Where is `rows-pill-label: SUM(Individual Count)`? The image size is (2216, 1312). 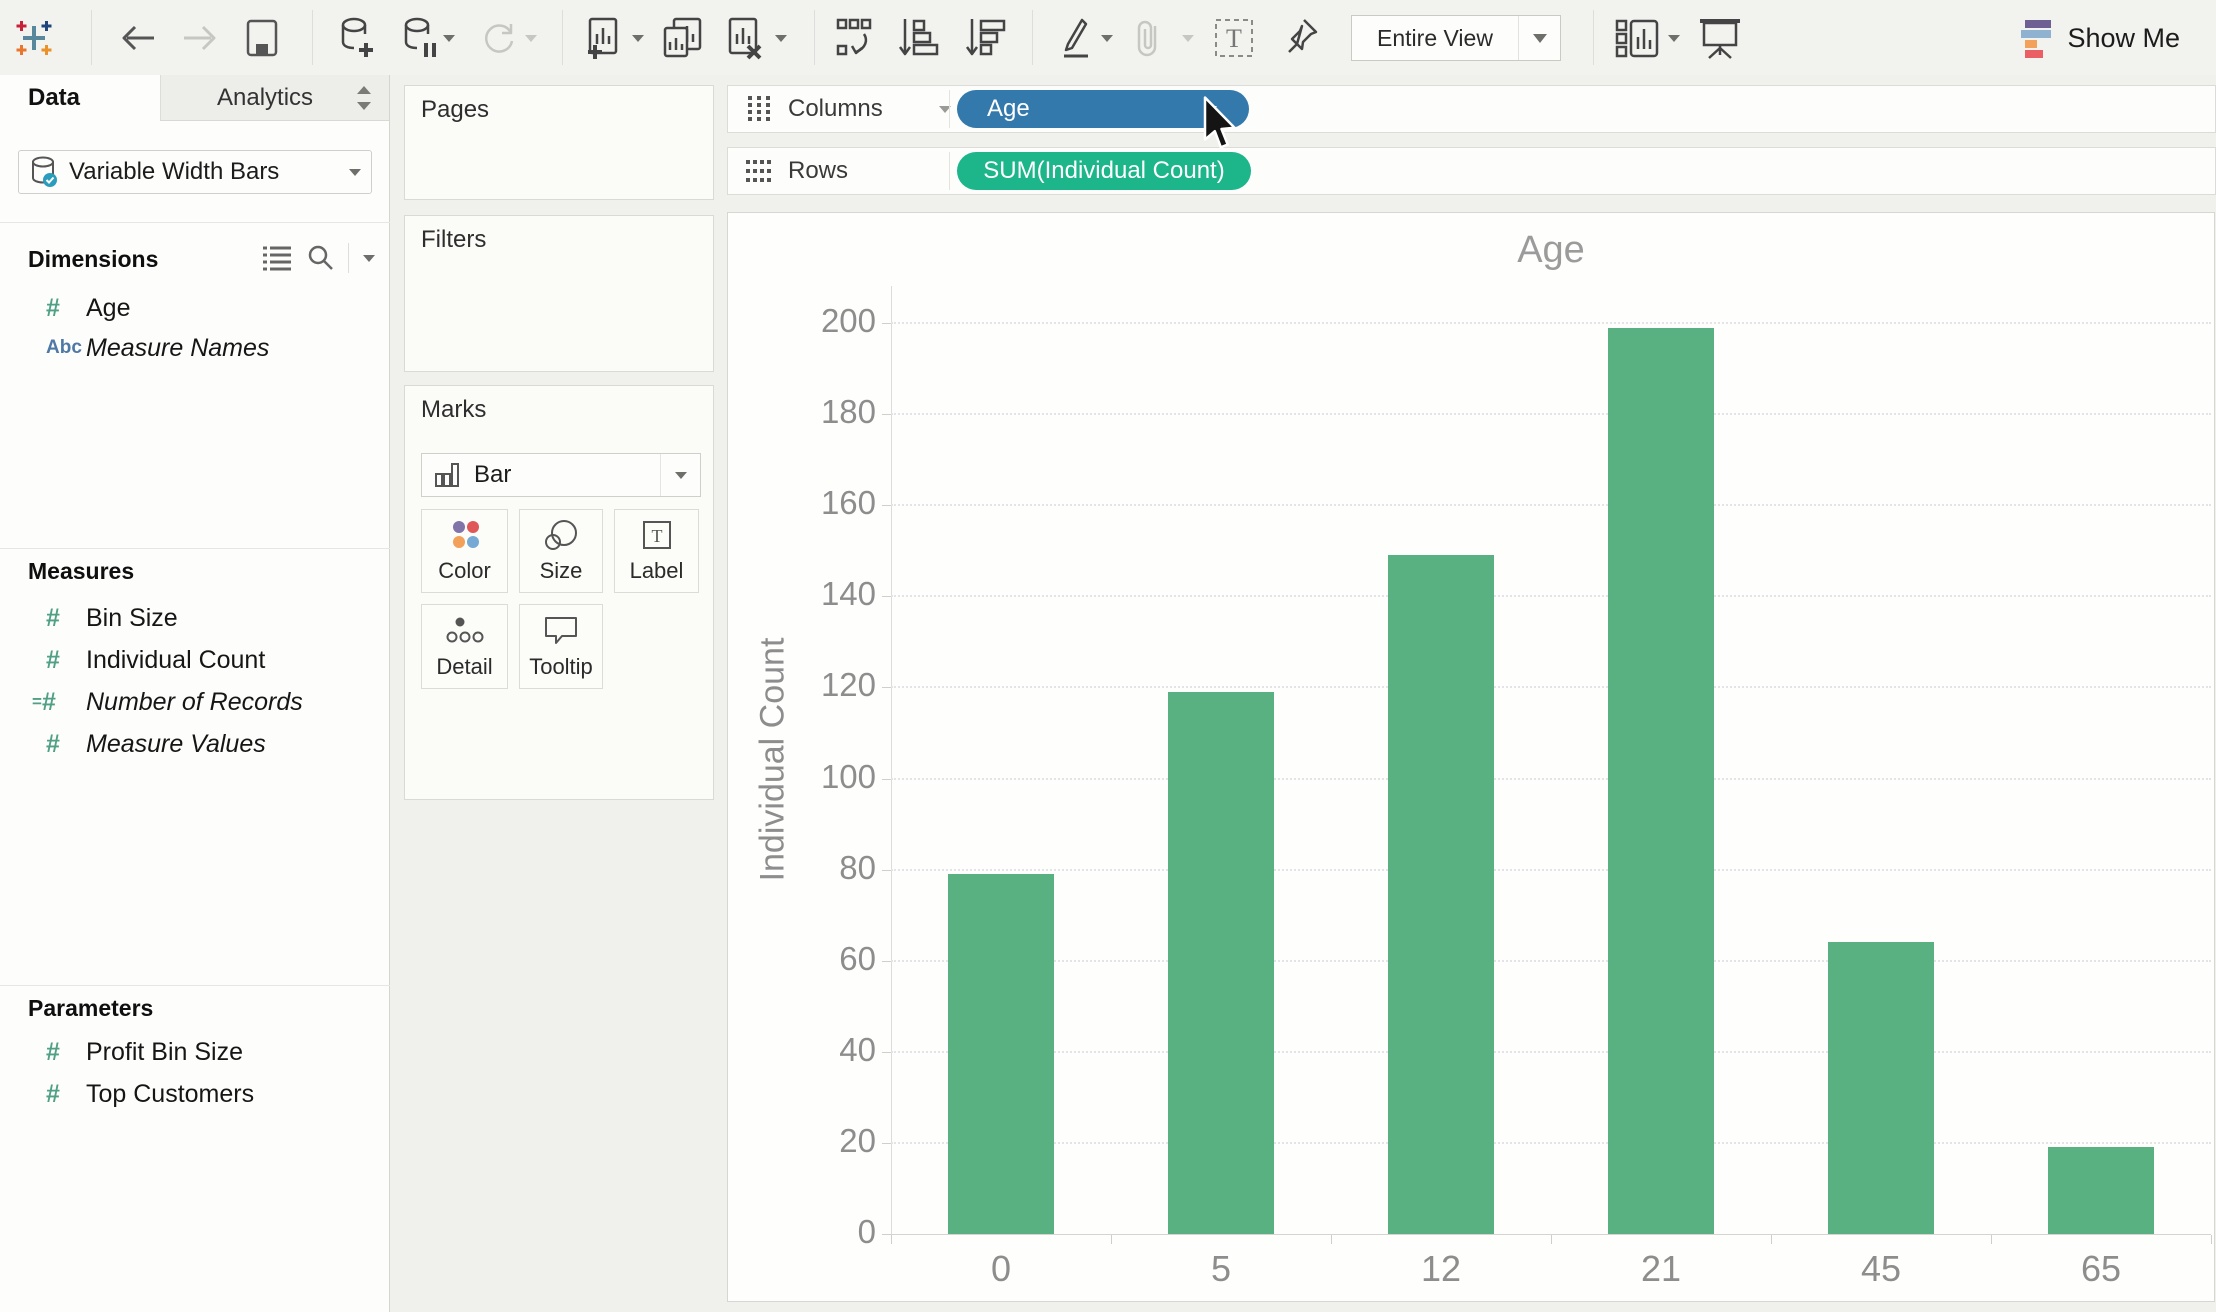 rows-pill-label: SUM(Individual Count) is located at coordinates (1104, 170).